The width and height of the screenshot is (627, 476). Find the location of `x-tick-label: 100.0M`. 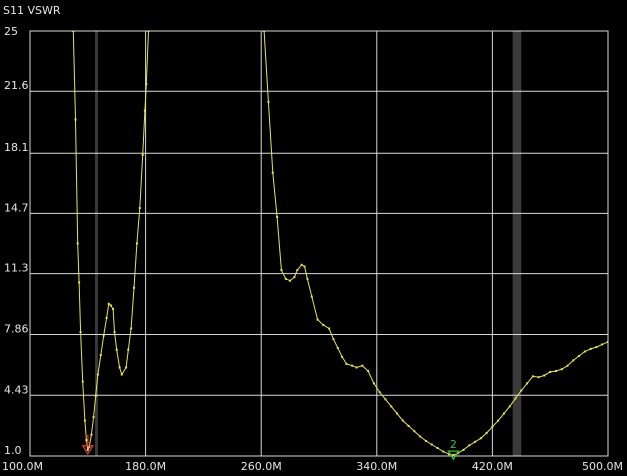

x-tick-label: 100.0M is located at coordinates (22, 466).